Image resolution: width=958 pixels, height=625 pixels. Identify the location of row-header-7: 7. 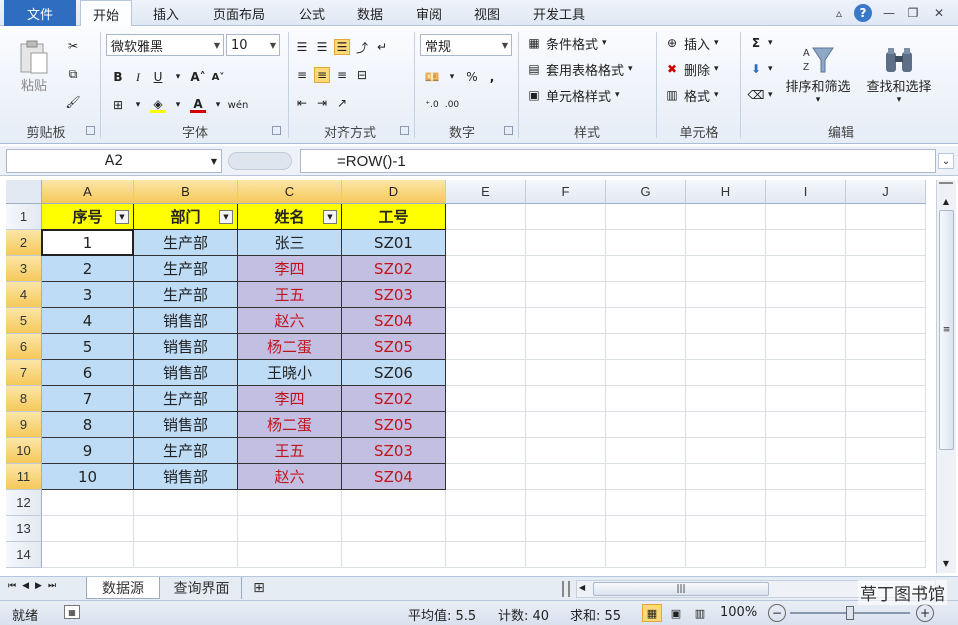
(24, 373).